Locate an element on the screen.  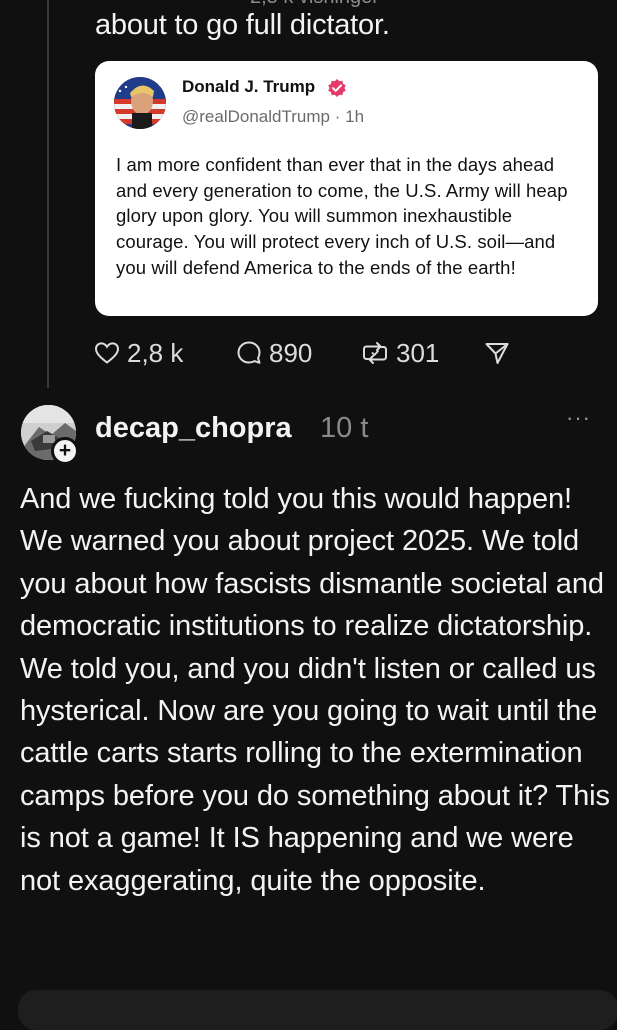
quoted-author-handle: @realDonaldTrump · 1h is located at coordinates (273, 117).